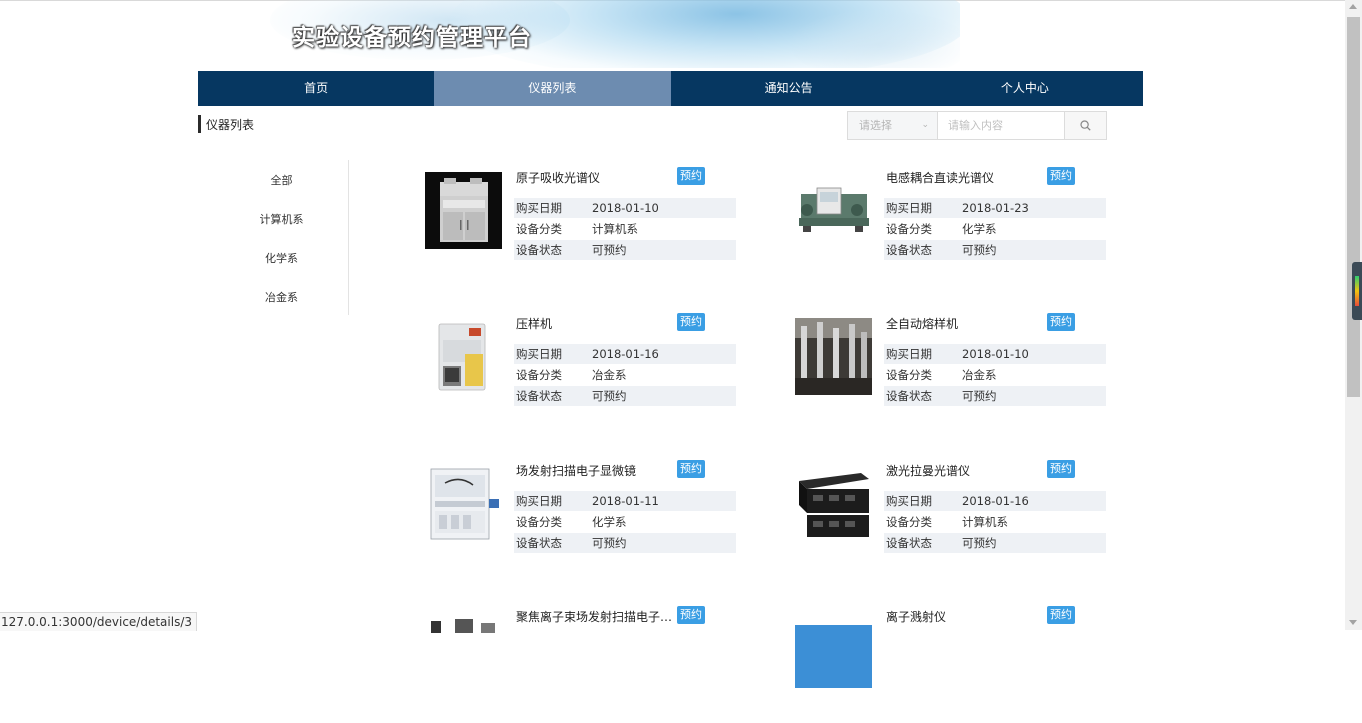 Image resolution: width=1362 pixels, height=723 pixels. I want to click on category-metallurgy: 冶金系, so click(281, 297).